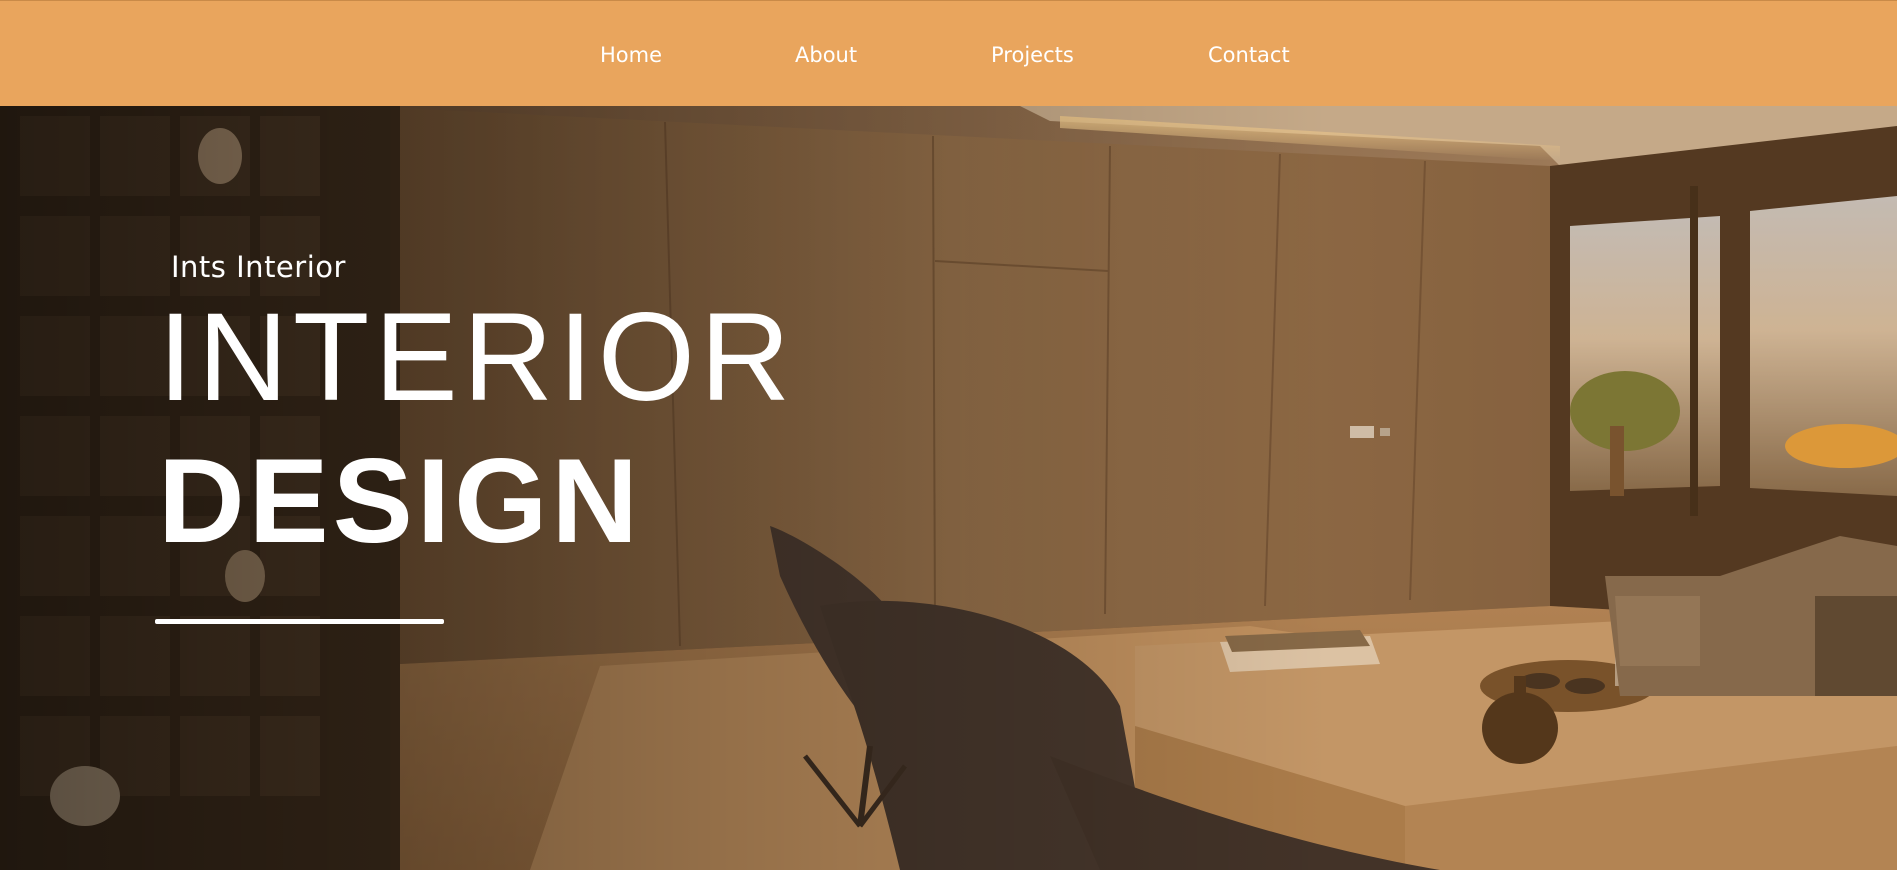 Image resolution: width=1897 pixels, height=870 pixels. I want to click on nav-link-contact: Contact, so click(1249, 55).